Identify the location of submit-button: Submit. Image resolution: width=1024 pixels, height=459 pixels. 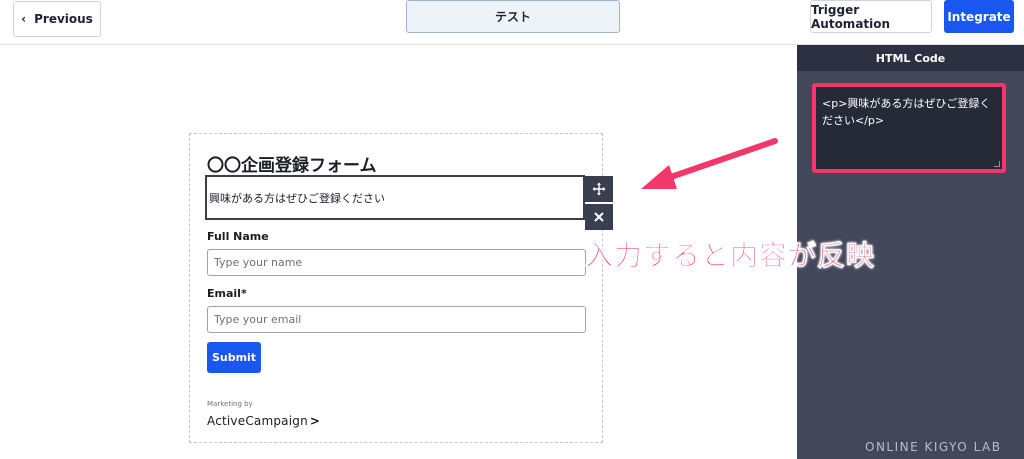
(234, 357).